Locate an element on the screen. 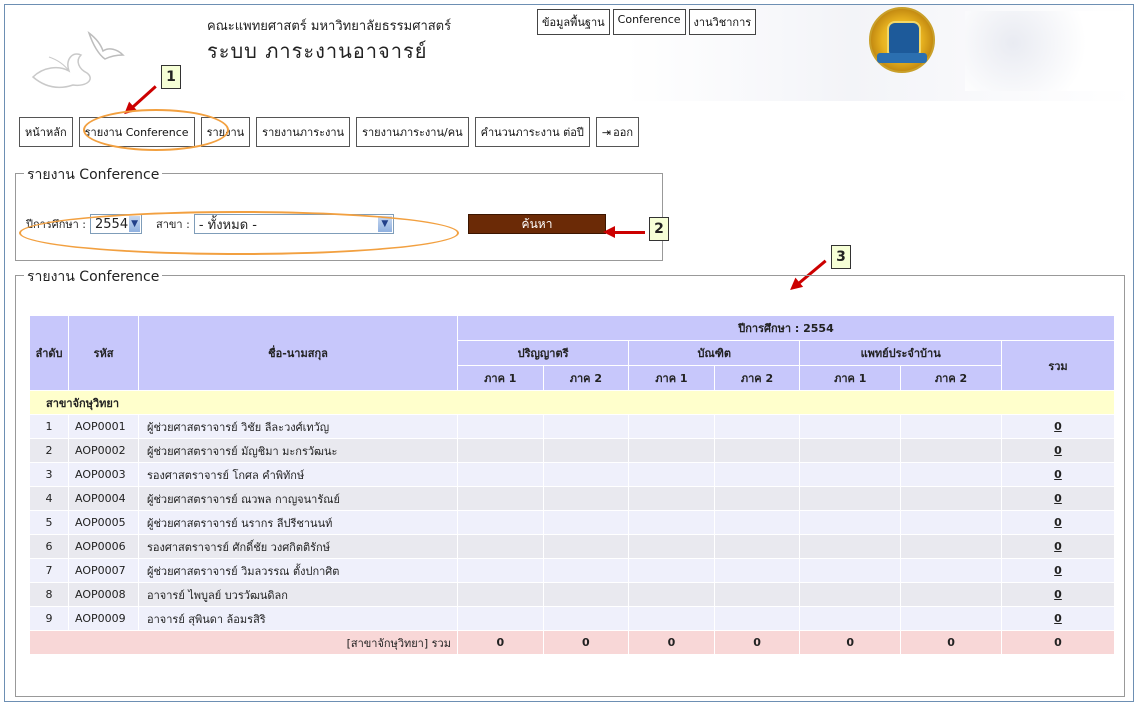  top-nav-conference: Conference is located at coordinates (649, 22).